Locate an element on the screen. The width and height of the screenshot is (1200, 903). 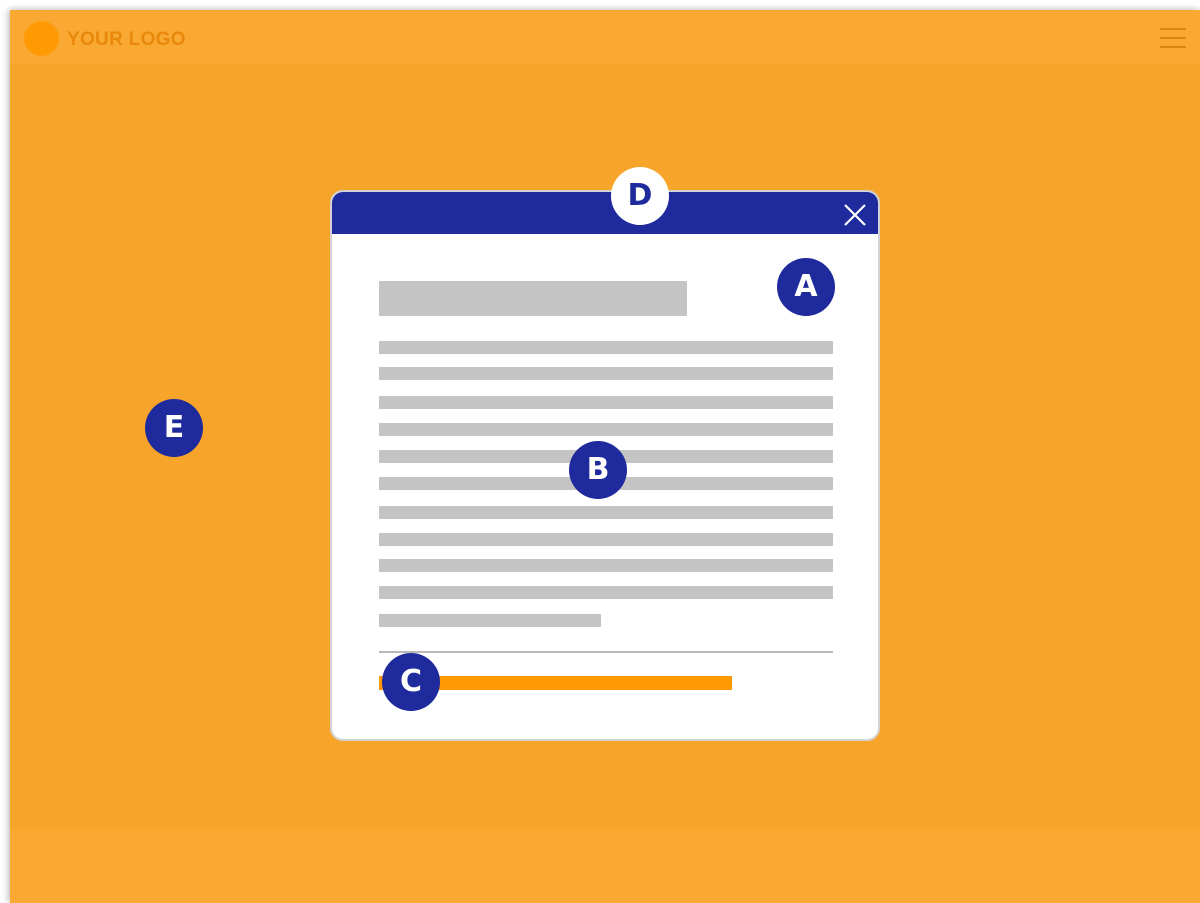
site-footer is located at coordinates (605, 866).